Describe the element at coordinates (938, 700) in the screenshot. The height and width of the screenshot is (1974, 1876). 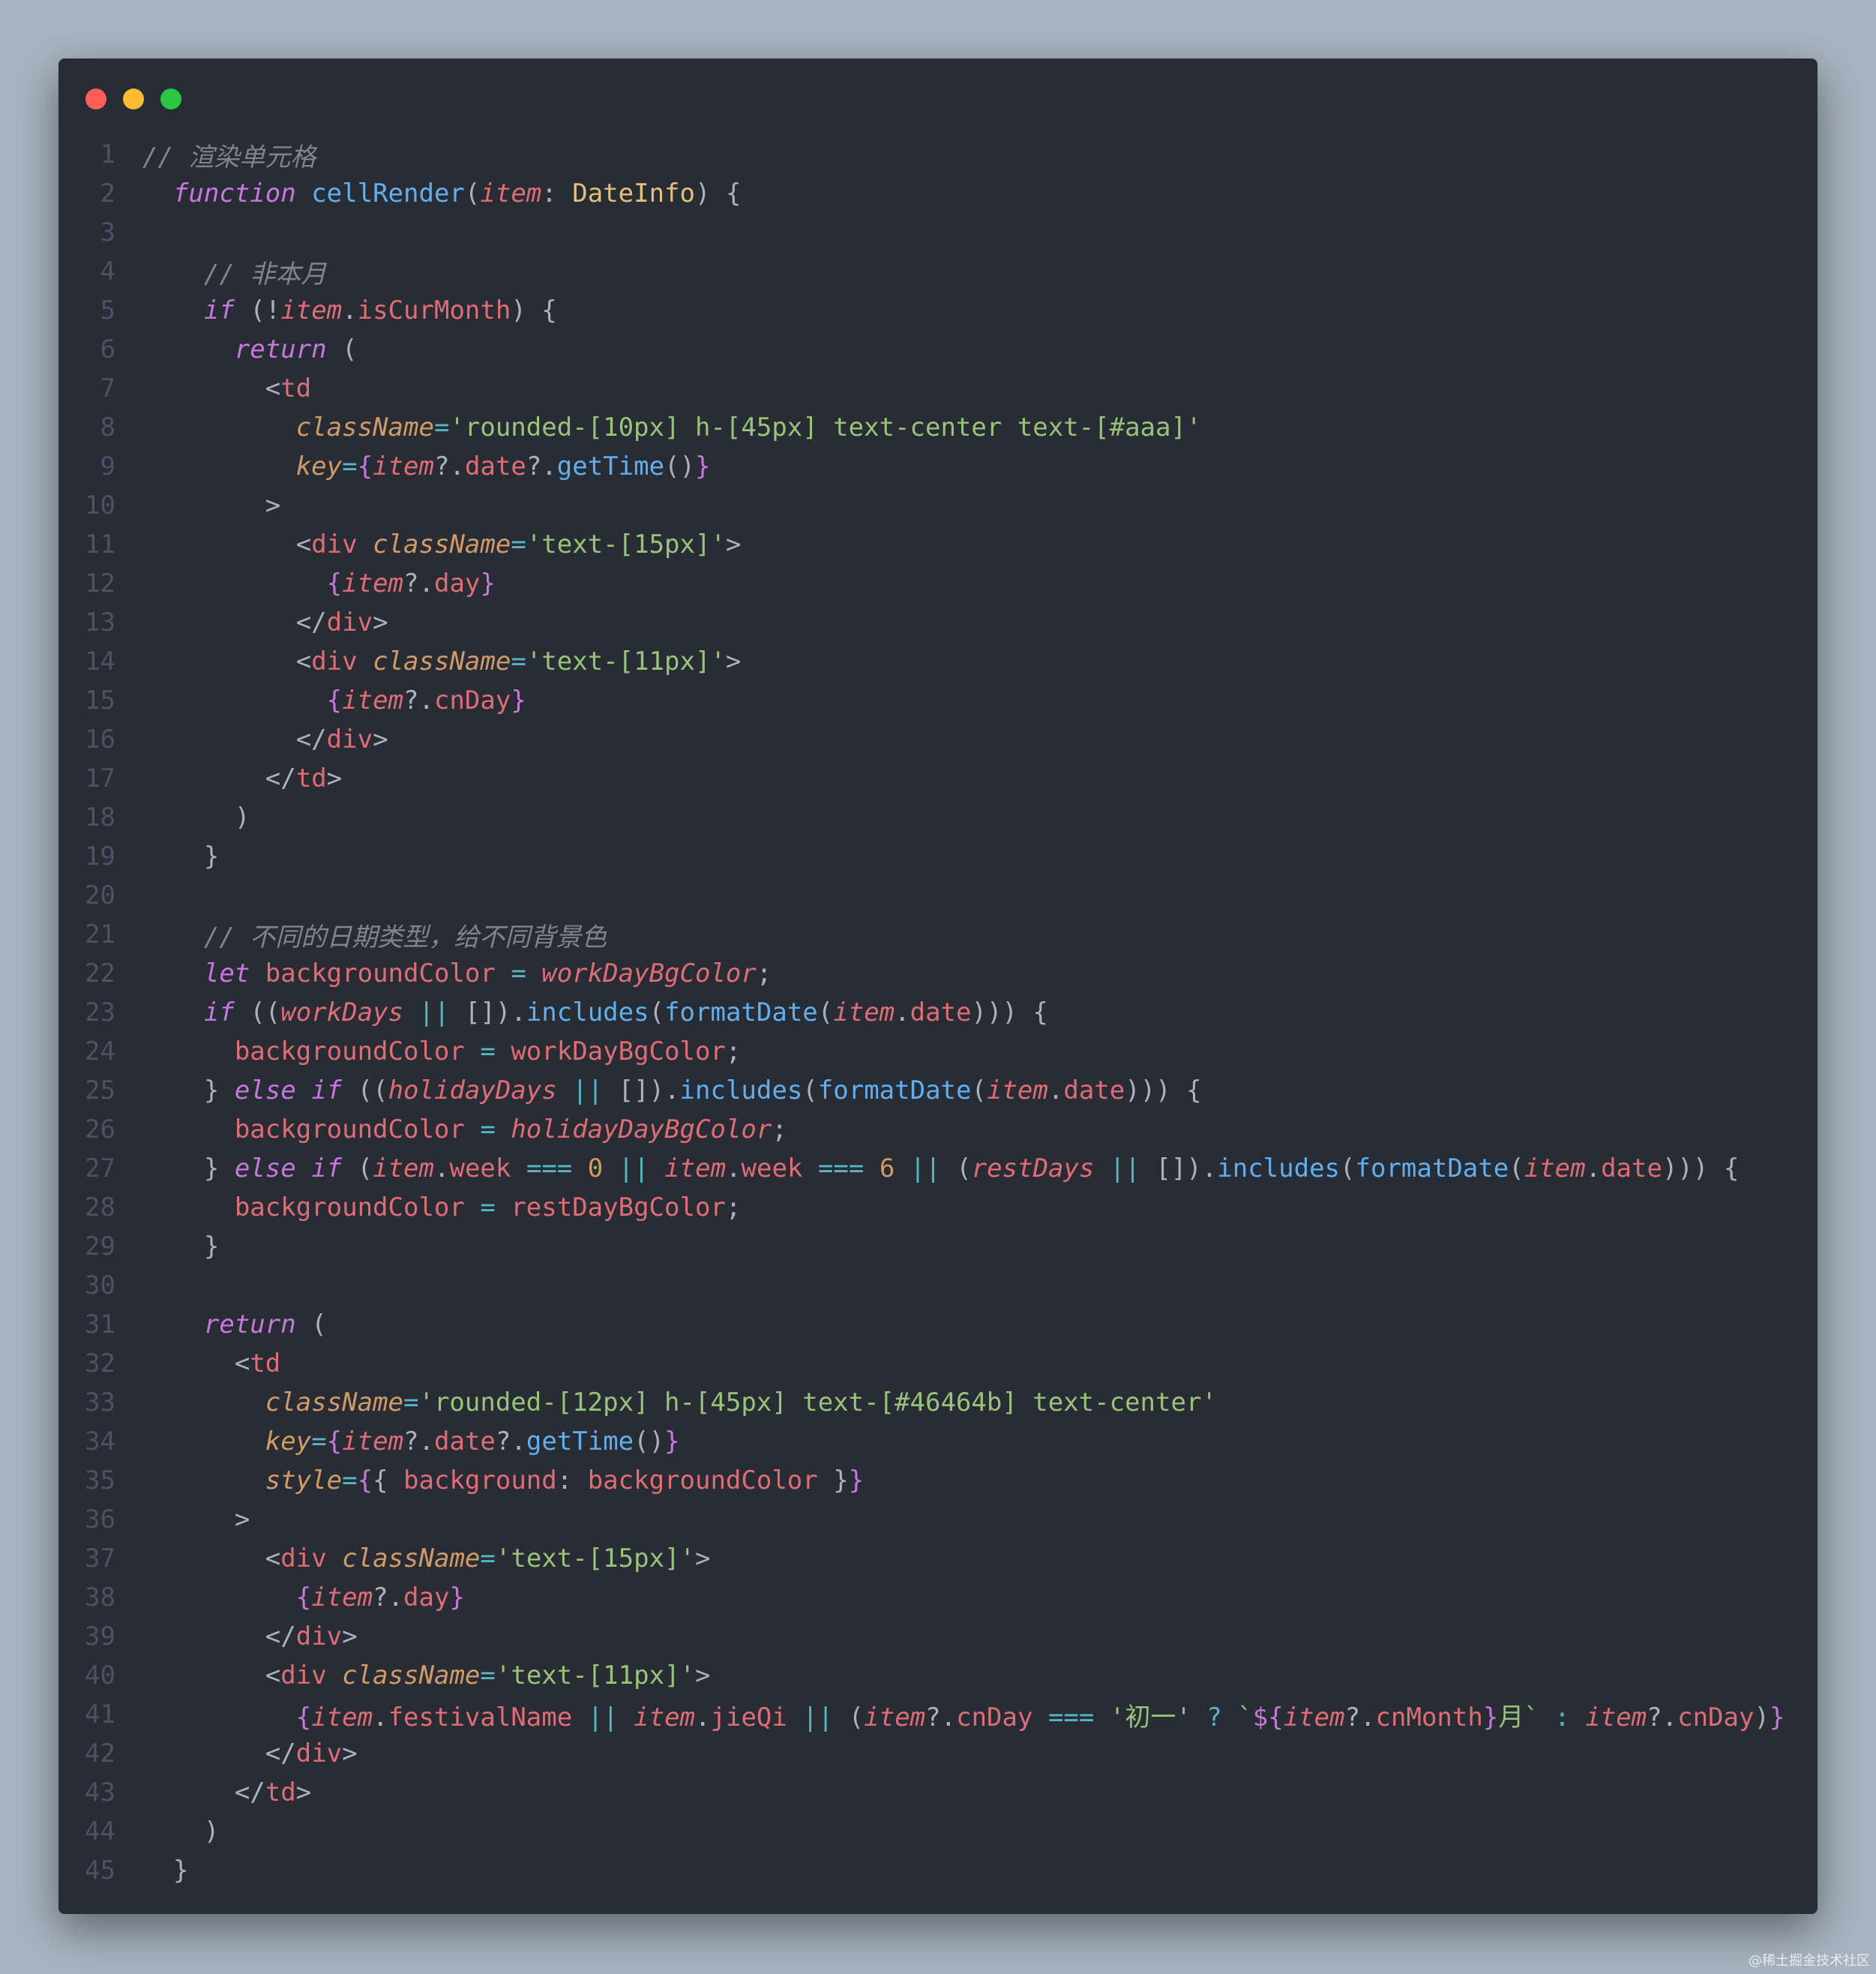
I see `code-line: 15 {item?.cnDay}` at that location.